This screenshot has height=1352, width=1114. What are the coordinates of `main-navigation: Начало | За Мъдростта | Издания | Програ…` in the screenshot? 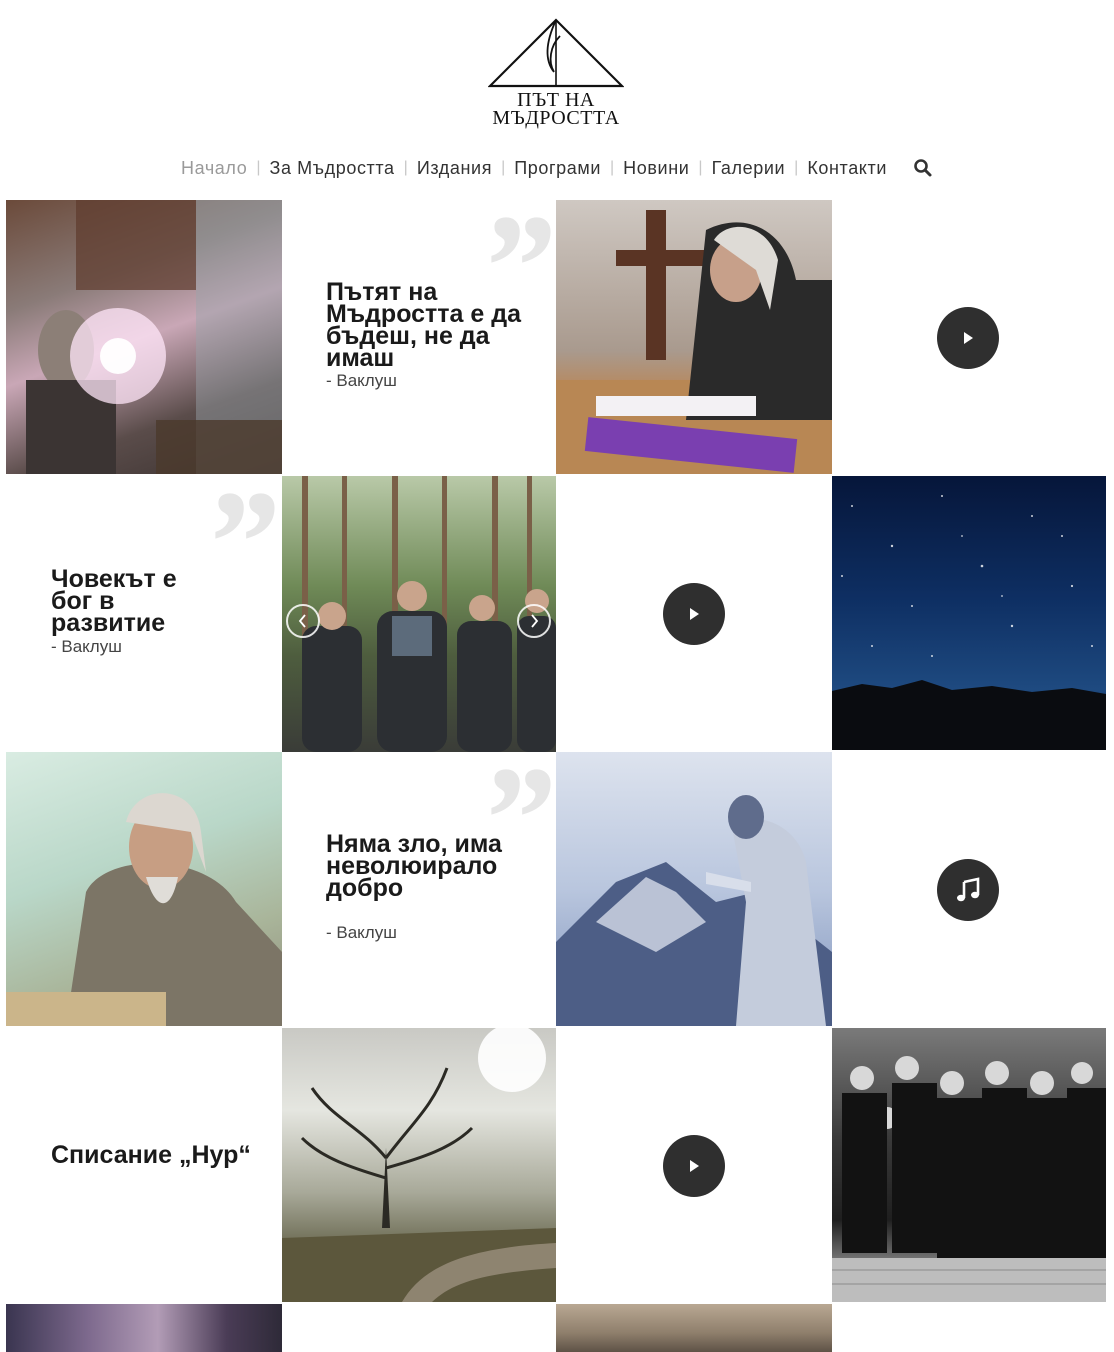 It's located at (557, 168).